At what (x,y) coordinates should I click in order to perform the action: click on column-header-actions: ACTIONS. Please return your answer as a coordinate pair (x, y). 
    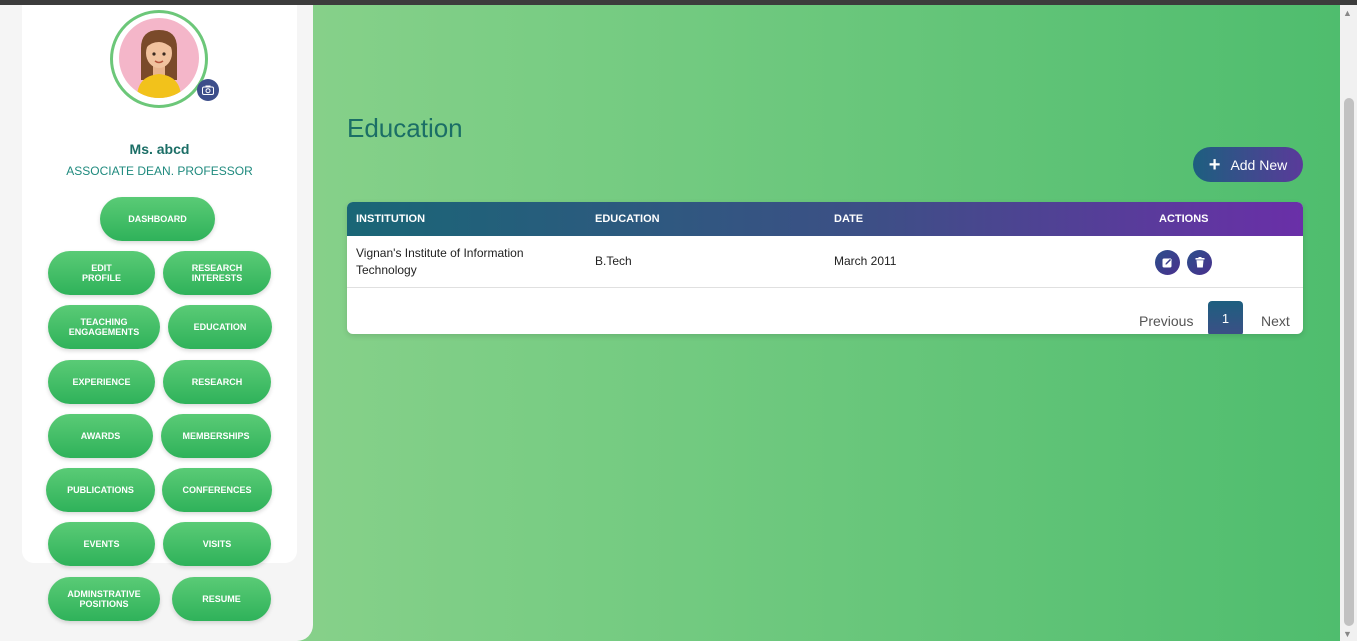
    Looking at the image, I should click on (1184, 219).